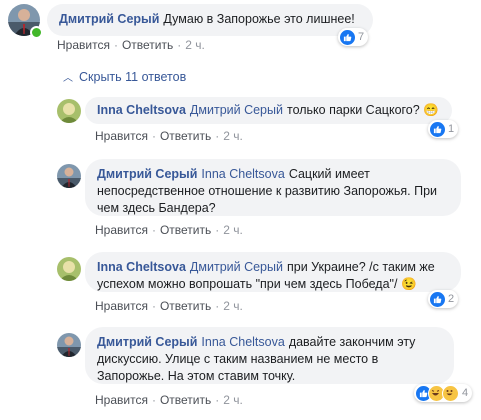  What do you see at coordinates (353, 110) in the screenshot?
I see `reply-text: только парки Сацкого?` at bounding box center [353, 110].